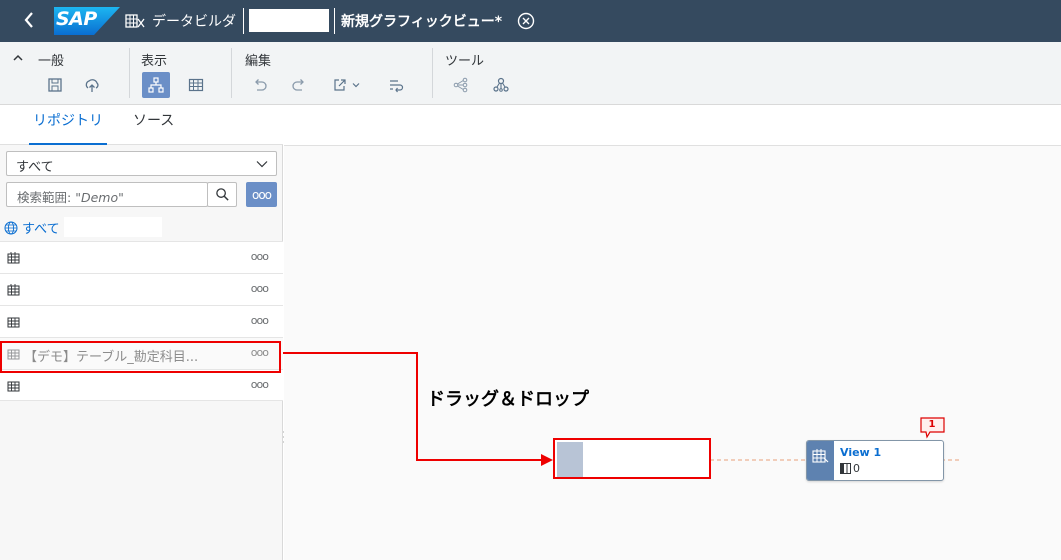  I want to click on node-name: View 1, so click(861, 452).